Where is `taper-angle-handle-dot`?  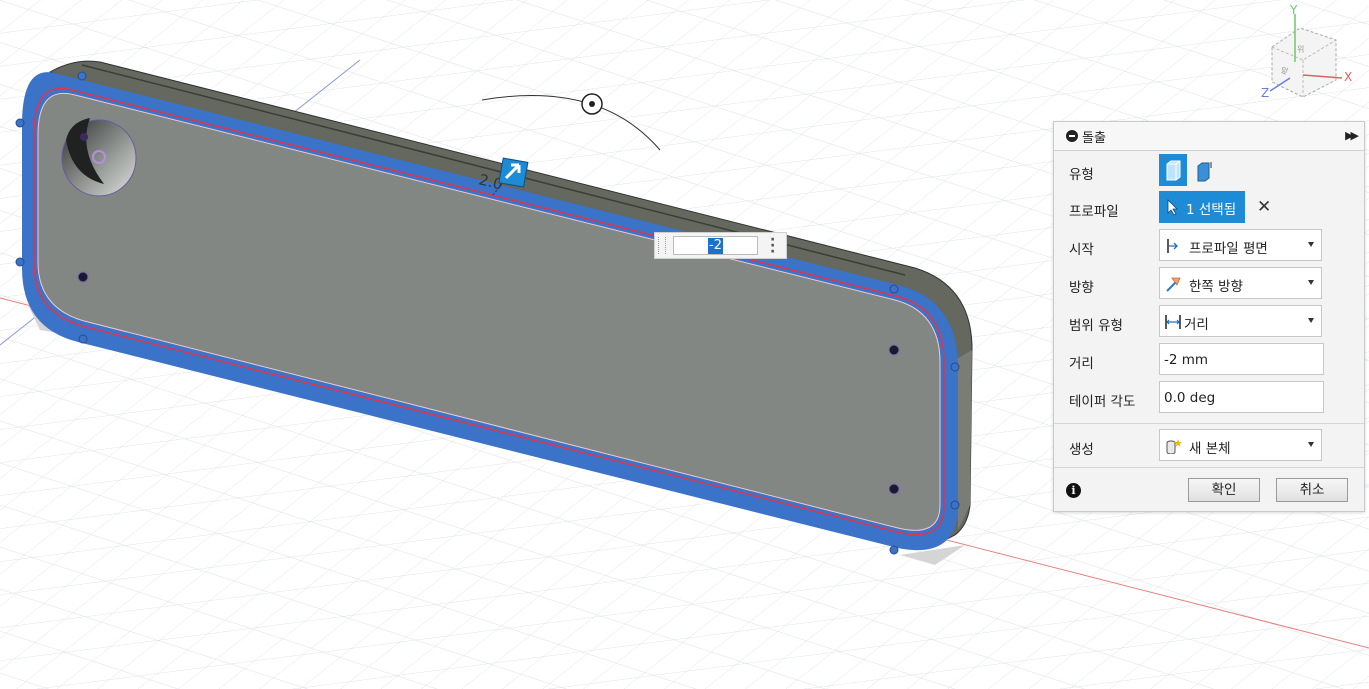 taper-angle-handle-dot is located at coordinates (592, 104).